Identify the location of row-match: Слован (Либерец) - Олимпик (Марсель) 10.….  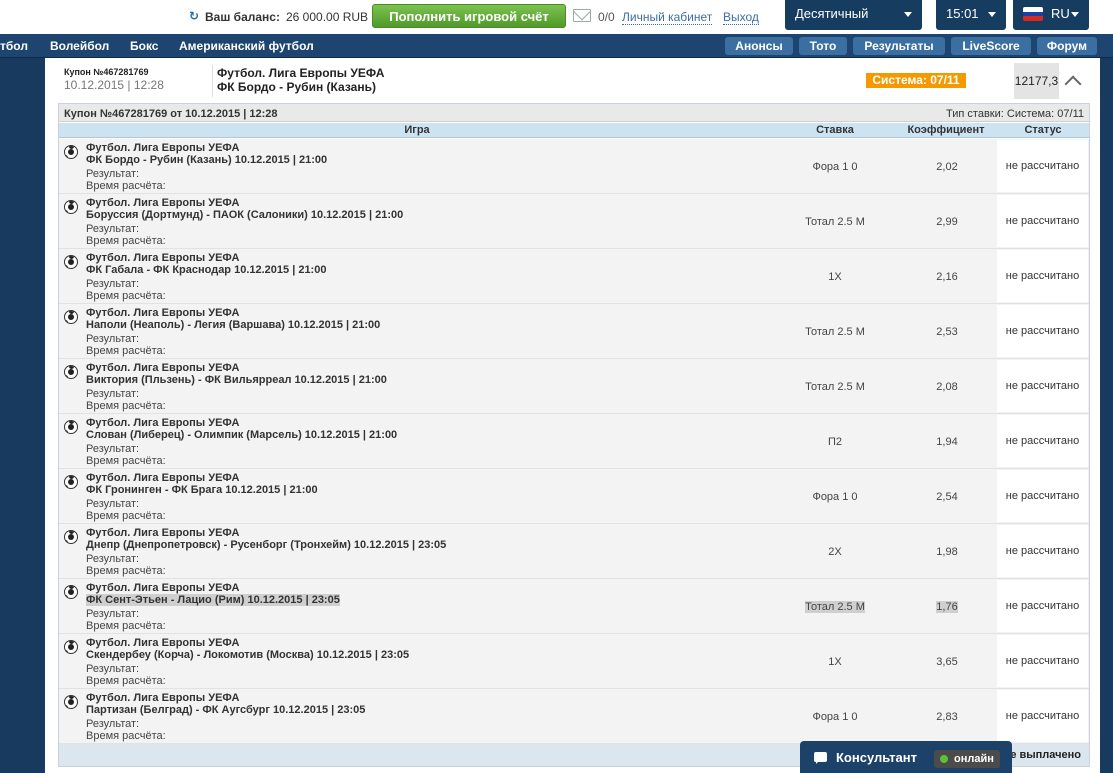
(242, 435).